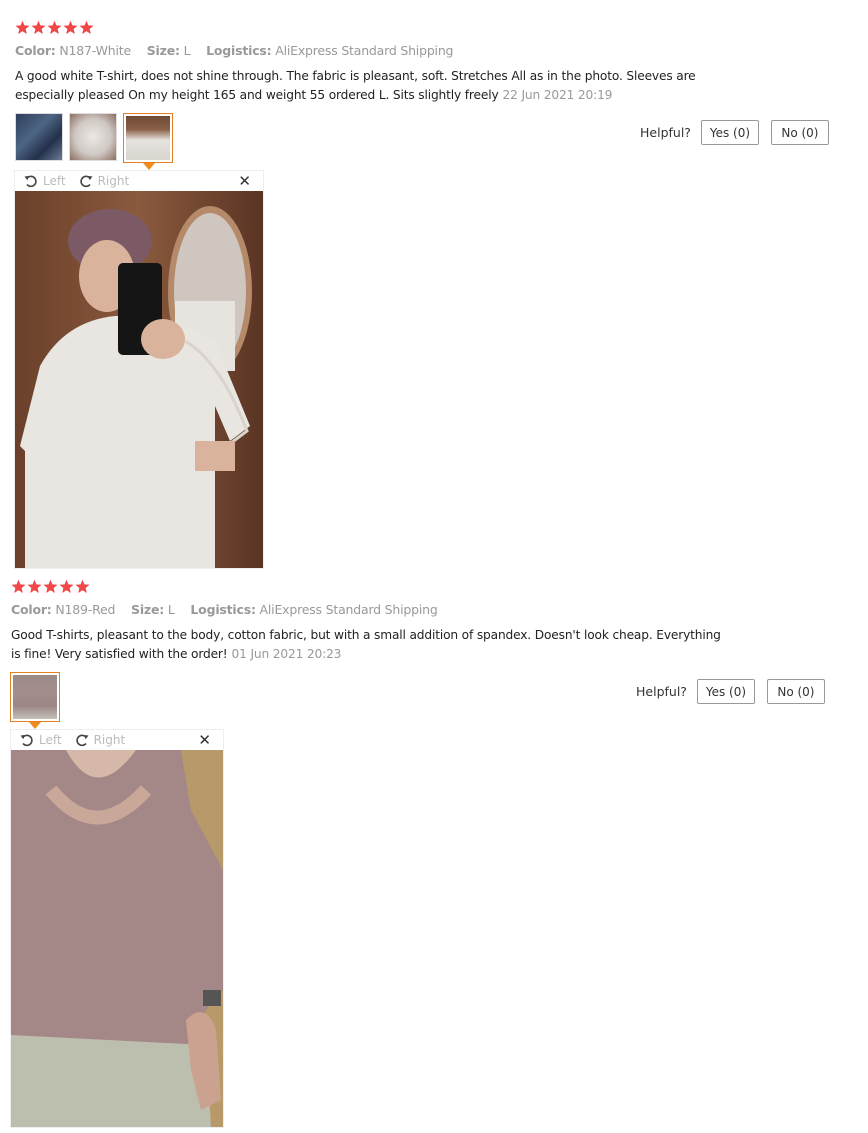 Image resolution: width=868 pixels, height=1133 pixels. I want to click on color-value: N187-White, so click(95, 50).